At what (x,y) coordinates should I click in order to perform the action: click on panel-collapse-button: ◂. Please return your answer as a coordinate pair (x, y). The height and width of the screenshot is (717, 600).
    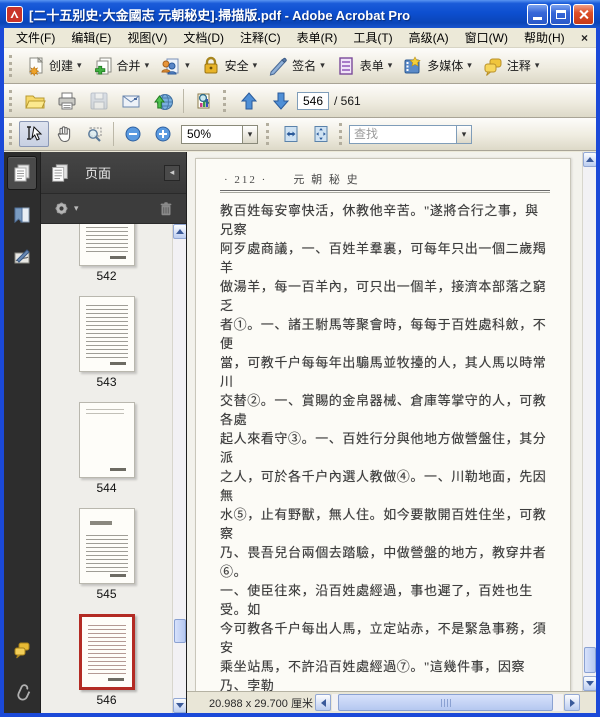
    Looking at the image, I should click on (172, 172).